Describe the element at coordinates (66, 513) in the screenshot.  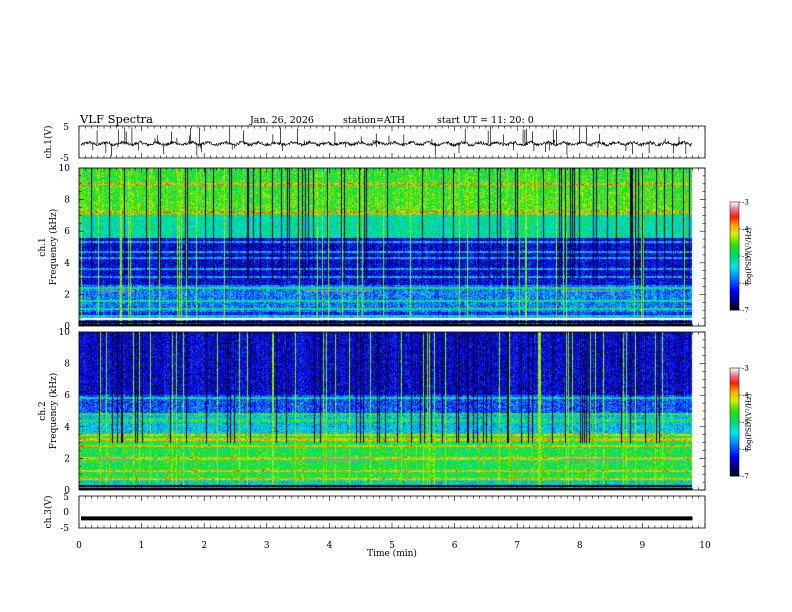
I see `ch3-voltage-ytick-0: 0` at that location.